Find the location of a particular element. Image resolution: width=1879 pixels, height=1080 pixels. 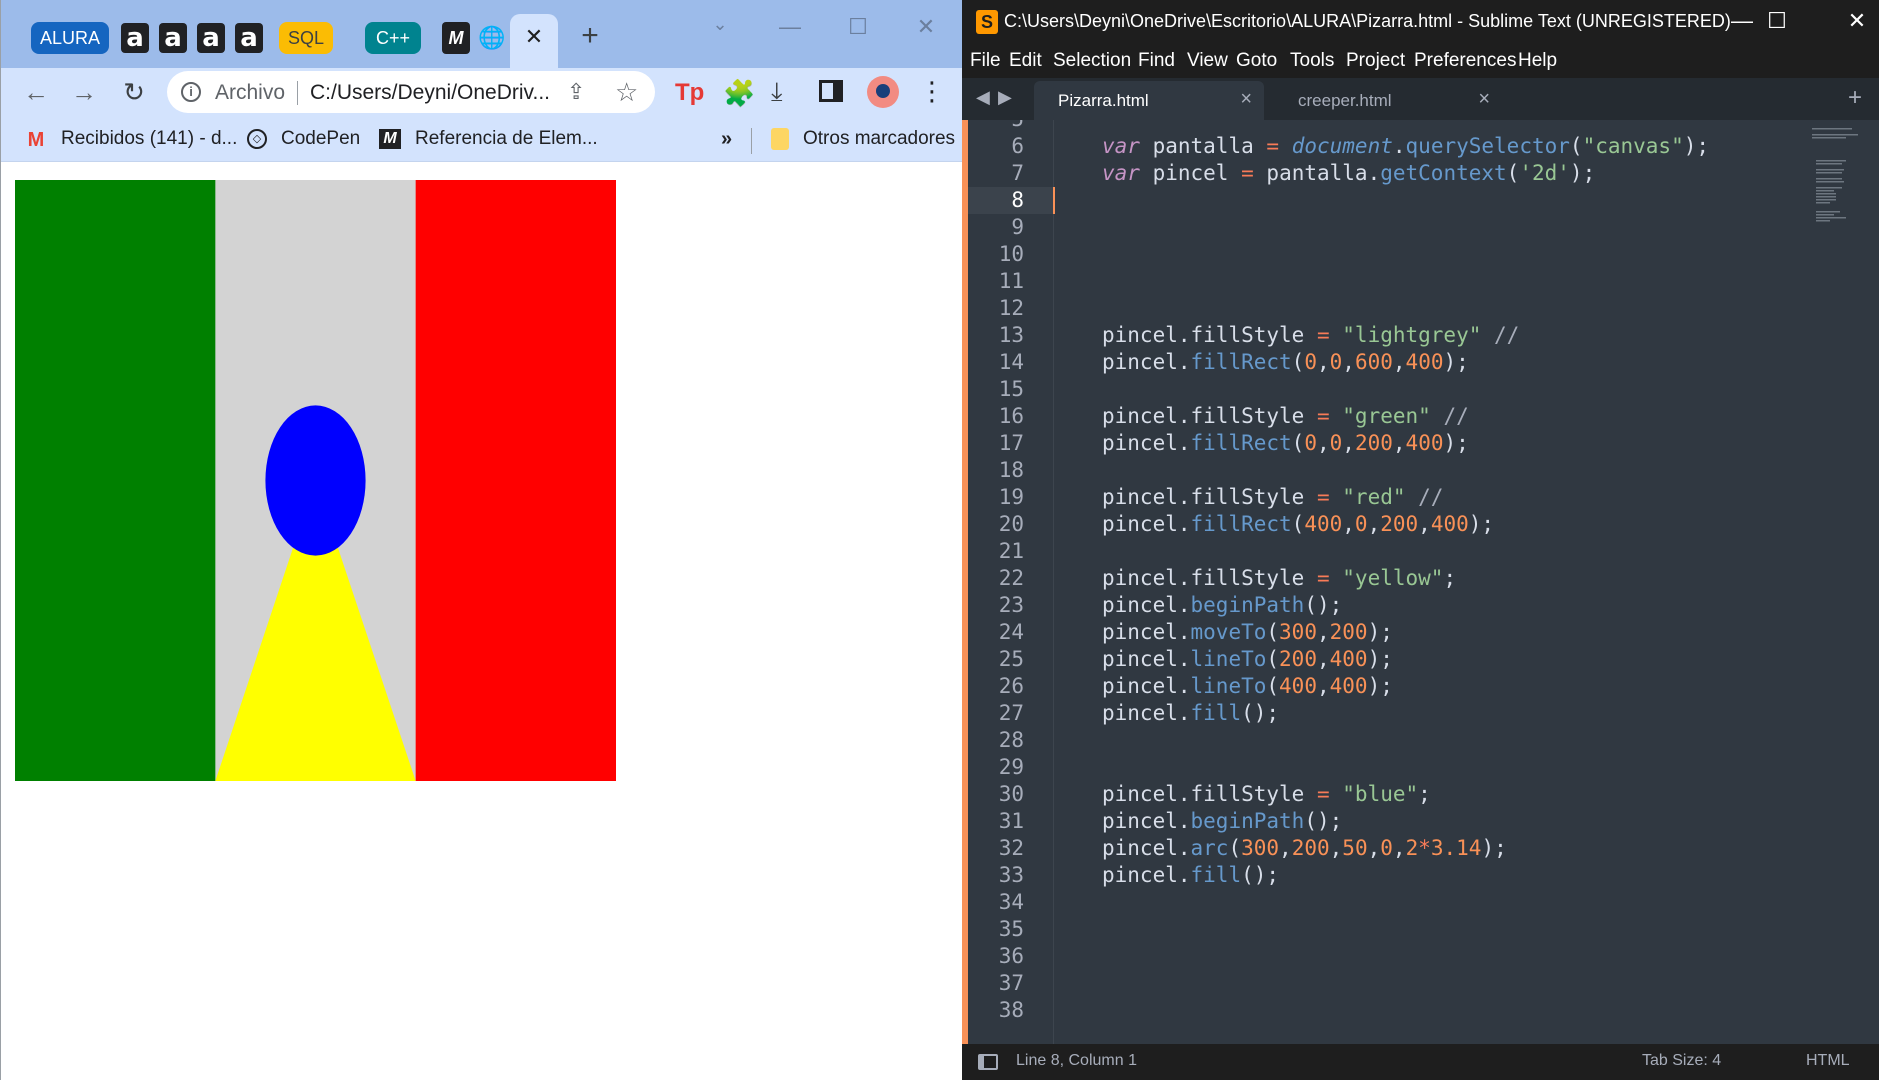

sublime-logo-icon: S is located at coordinates (987, 22).